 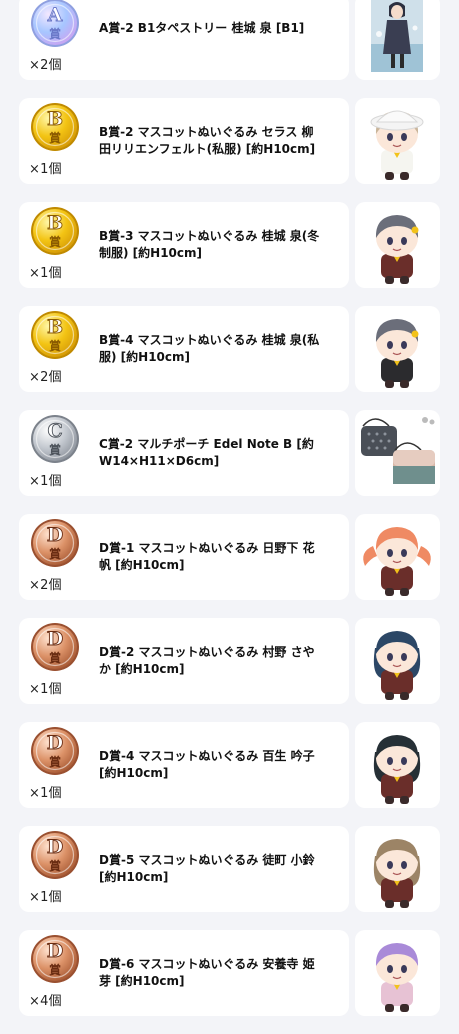 What do you see at coordinates (202, 28) in the screenshot?
I see `prize-title: A賞-2 B1タペストリー 桂城 泉 [B1]` at bounding box center [202, 28].